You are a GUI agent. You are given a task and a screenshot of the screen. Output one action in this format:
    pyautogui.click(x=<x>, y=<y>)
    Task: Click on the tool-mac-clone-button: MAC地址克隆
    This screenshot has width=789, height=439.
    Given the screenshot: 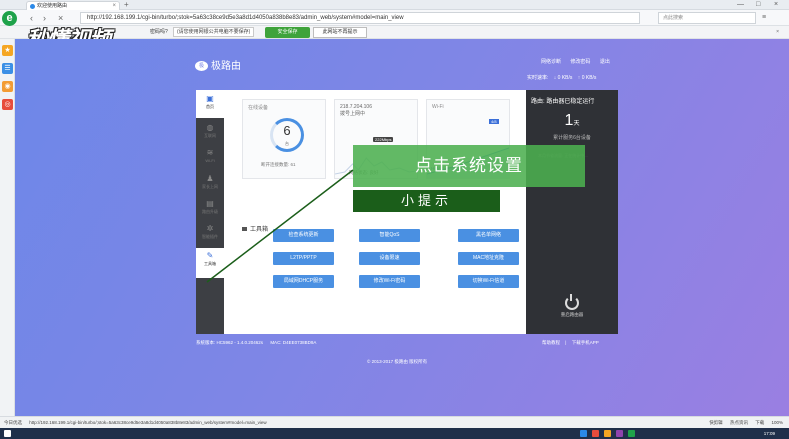 What is the action you would take?
    pyautogui.click(x=488, y=258)
    